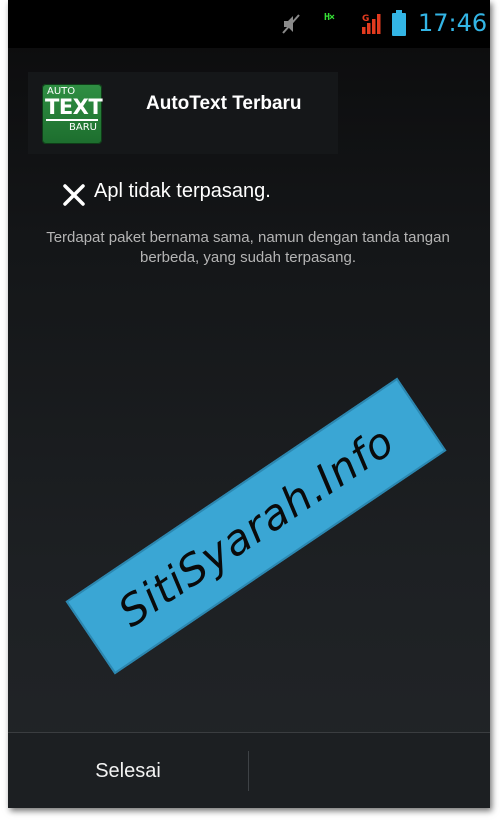 This screenshot has width=500, height=820. What do you see at coordinates (128, 770) in the screenshot?
I see `done-button: Selesai` at bounding box center [128, 770].